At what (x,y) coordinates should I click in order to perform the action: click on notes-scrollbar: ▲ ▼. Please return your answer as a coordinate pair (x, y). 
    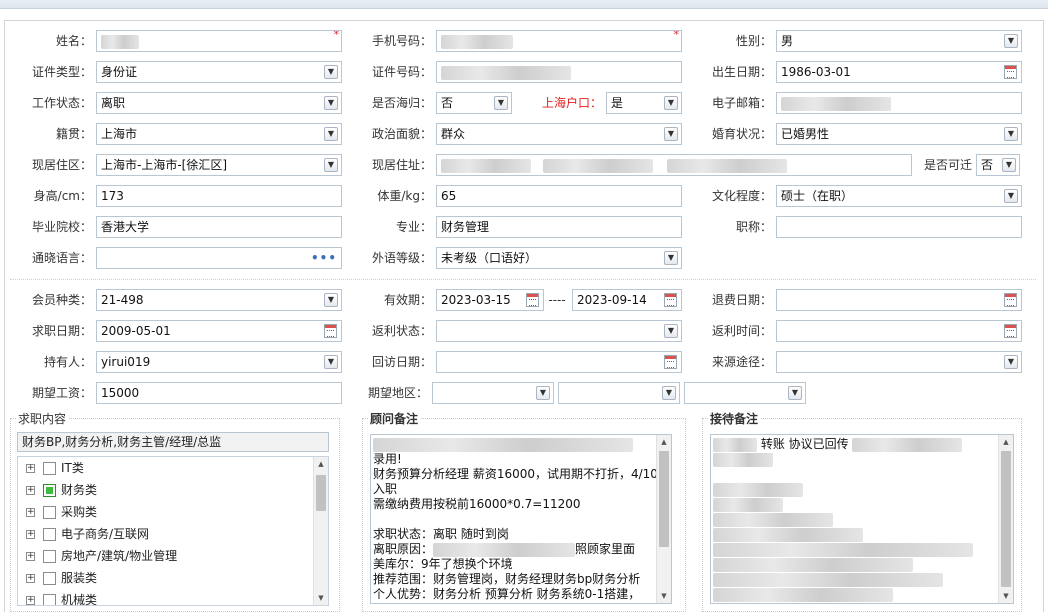
    Looking at the image, I should click on (663, 519).